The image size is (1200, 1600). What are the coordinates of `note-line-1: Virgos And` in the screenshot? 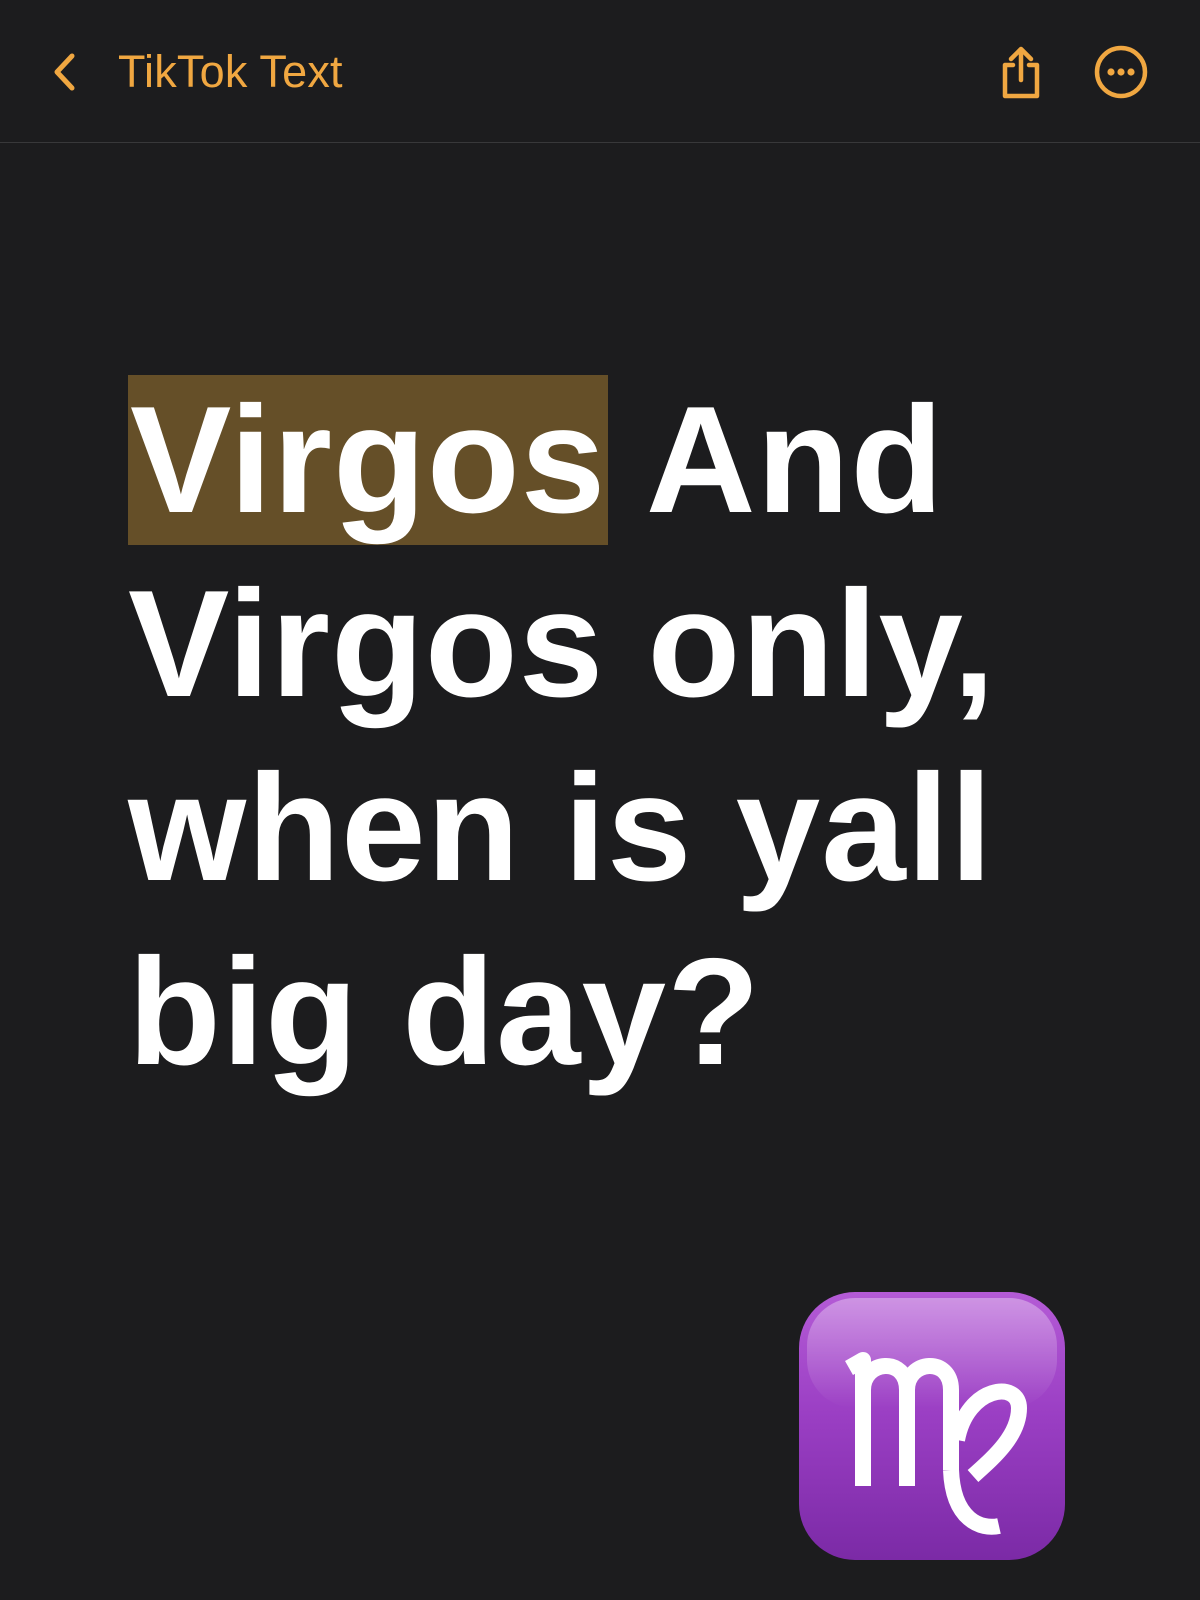 It's located at (618, 460).